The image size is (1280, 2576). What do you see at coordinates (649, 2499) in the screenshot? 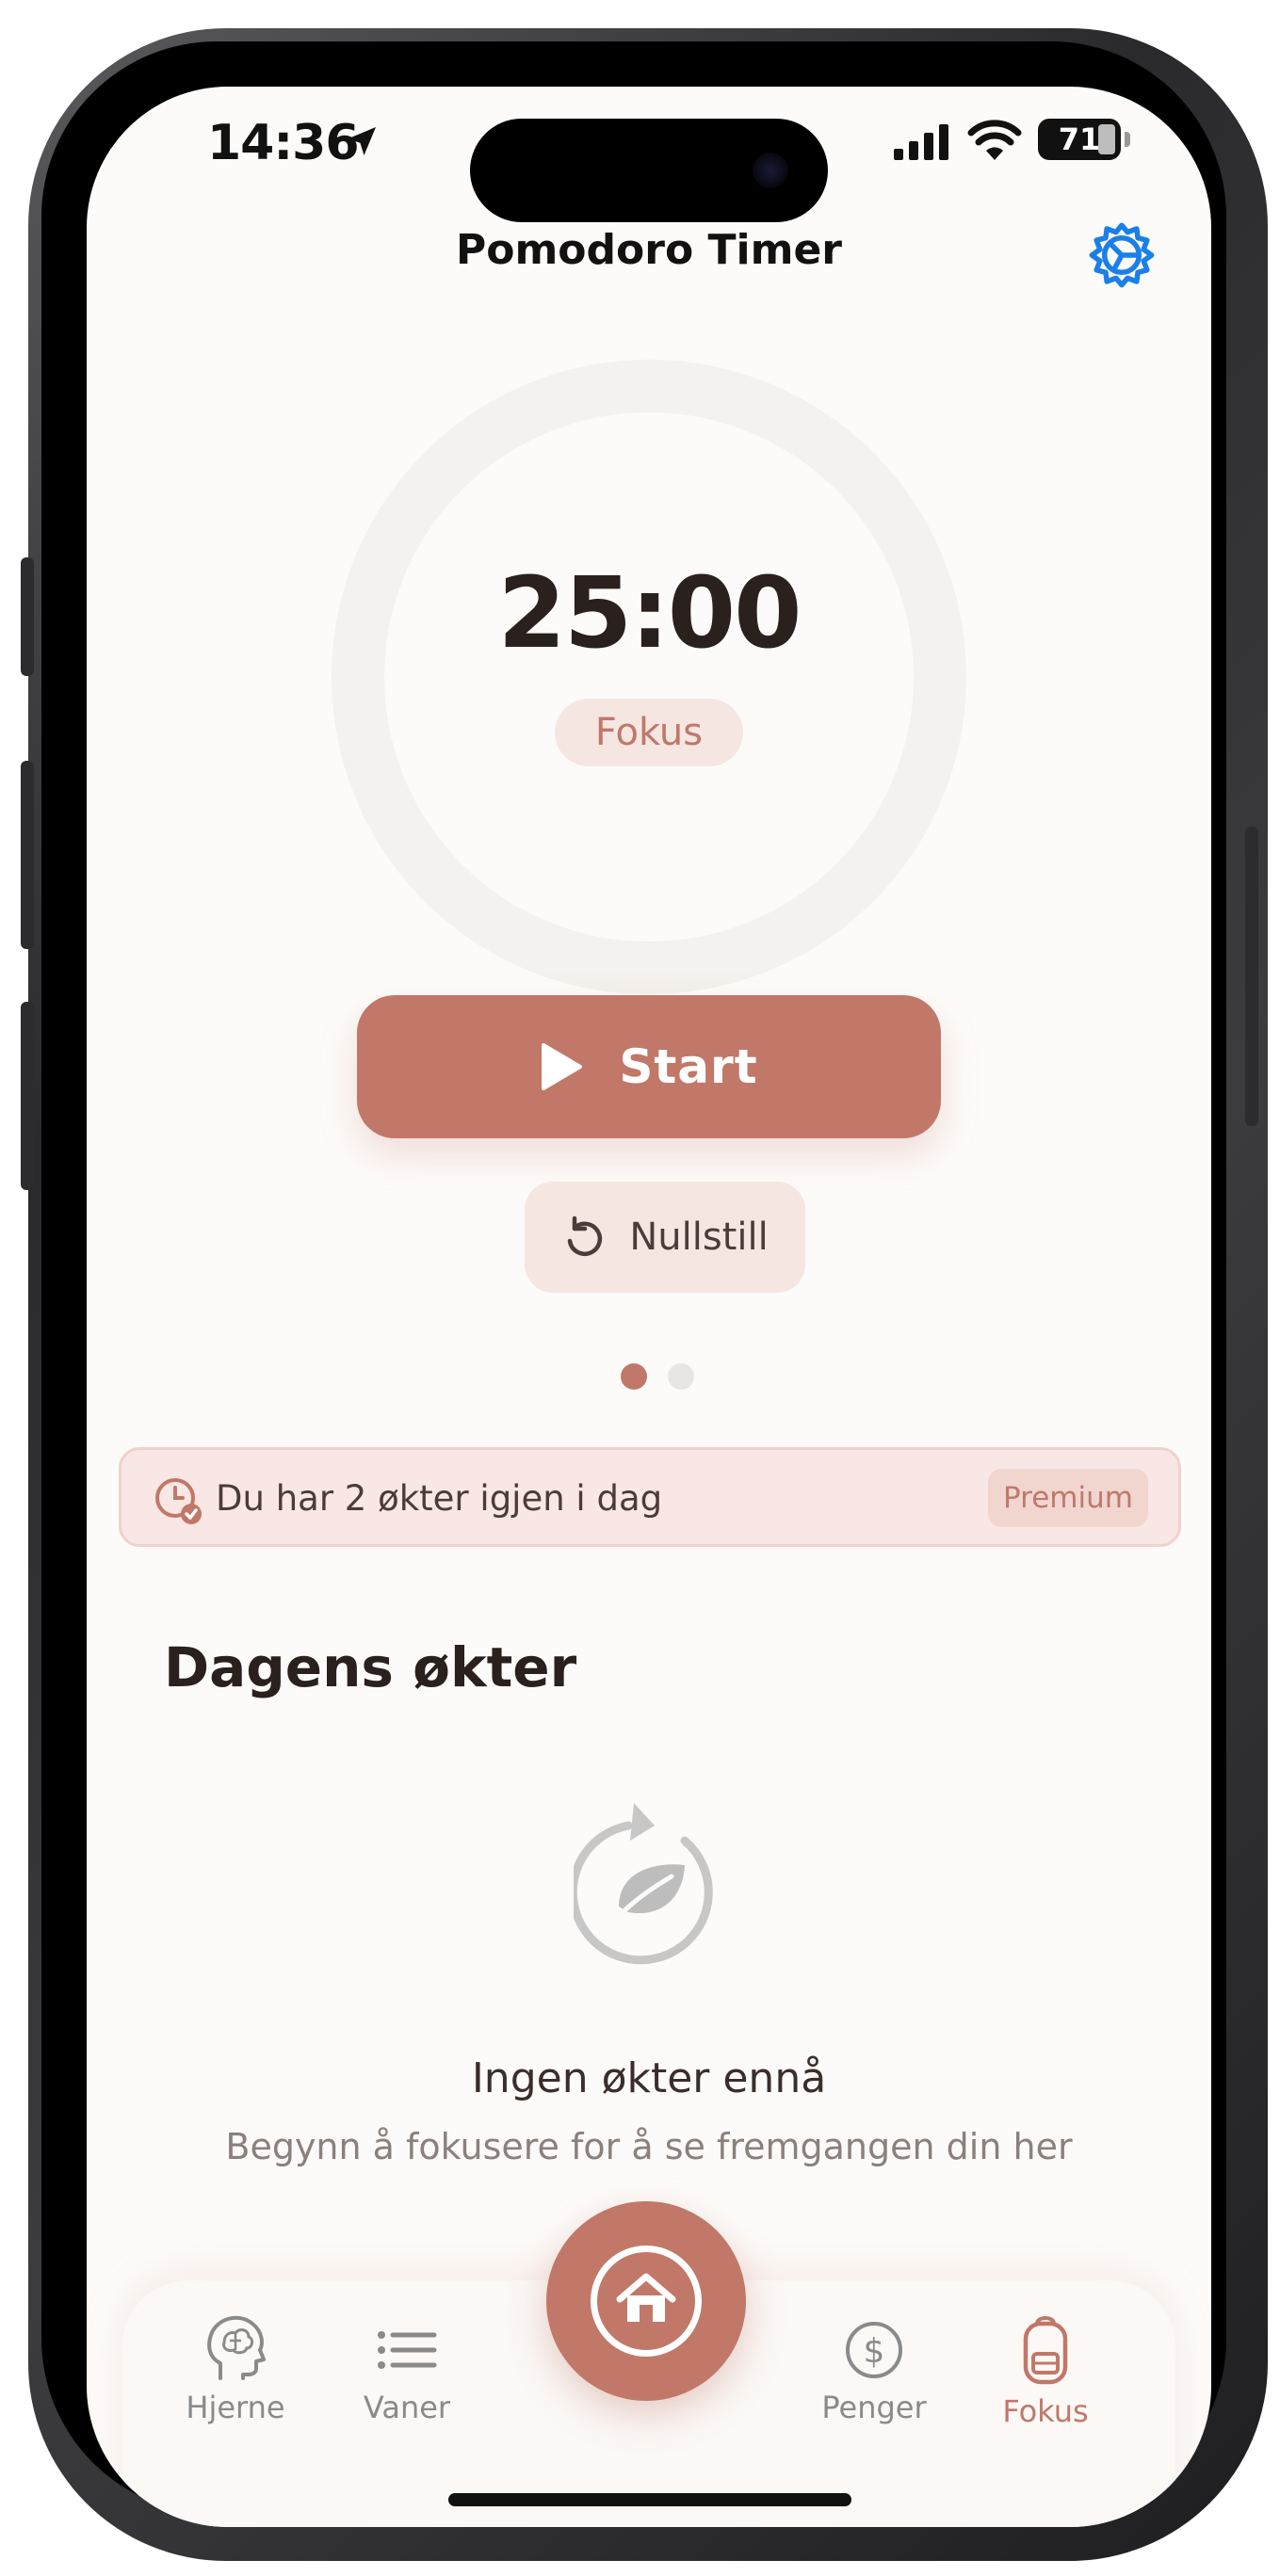
I see `home-indicator` at bounding box center [649, 2499].